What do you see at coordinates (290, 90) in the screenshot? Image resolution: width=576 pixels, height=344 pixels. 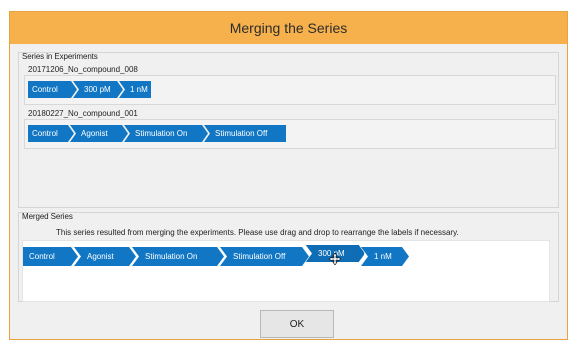 I see `experiment-series-strip: Control 300 pM 1 nM` at bounding box center [290, 90].